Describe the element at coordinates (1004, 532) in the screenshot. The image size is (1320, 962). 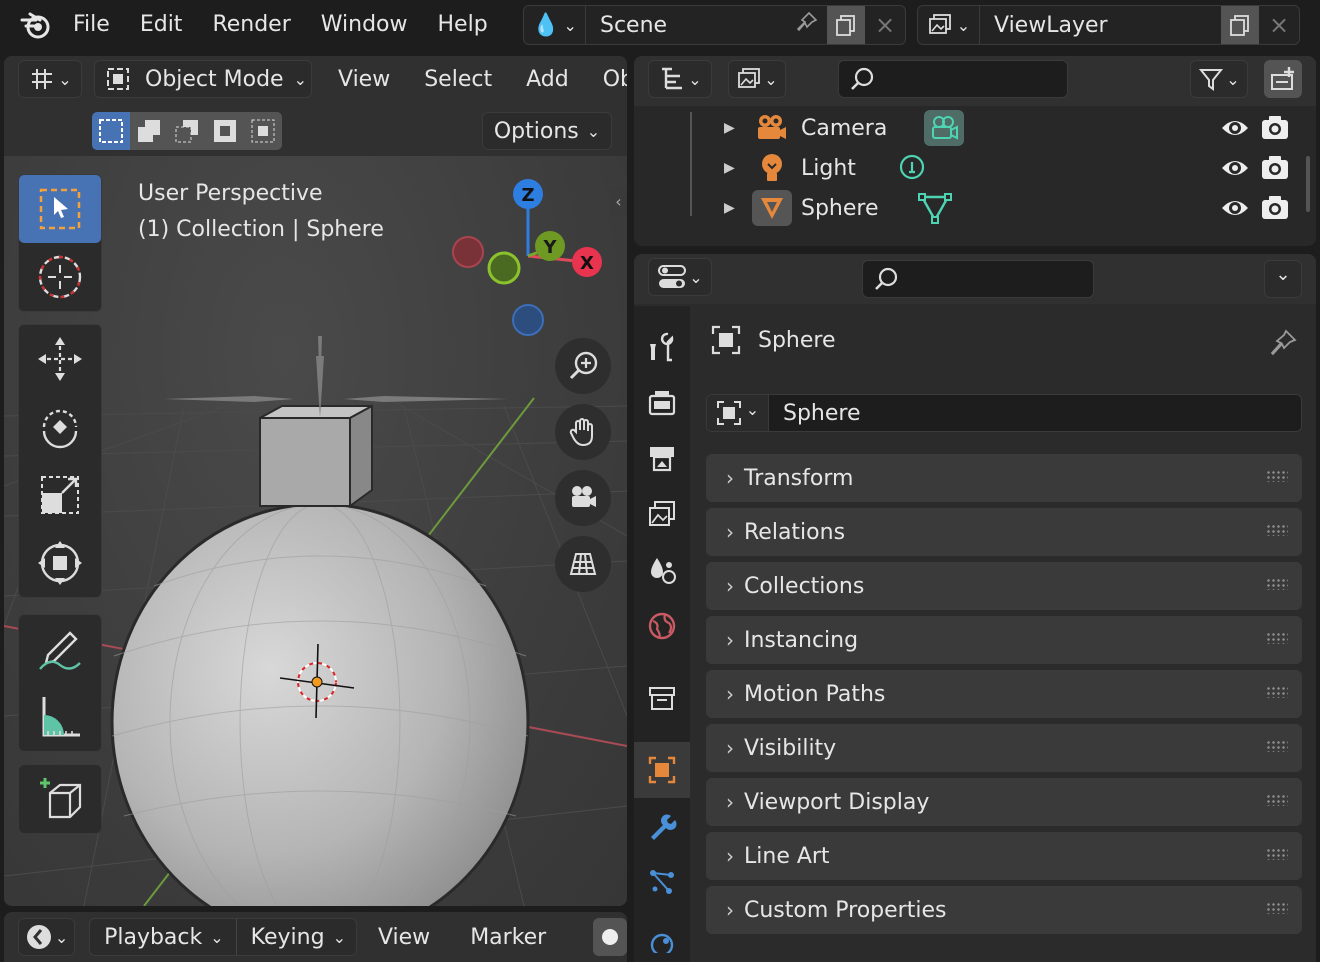
I see `panel-relations: › Relations` at that location.